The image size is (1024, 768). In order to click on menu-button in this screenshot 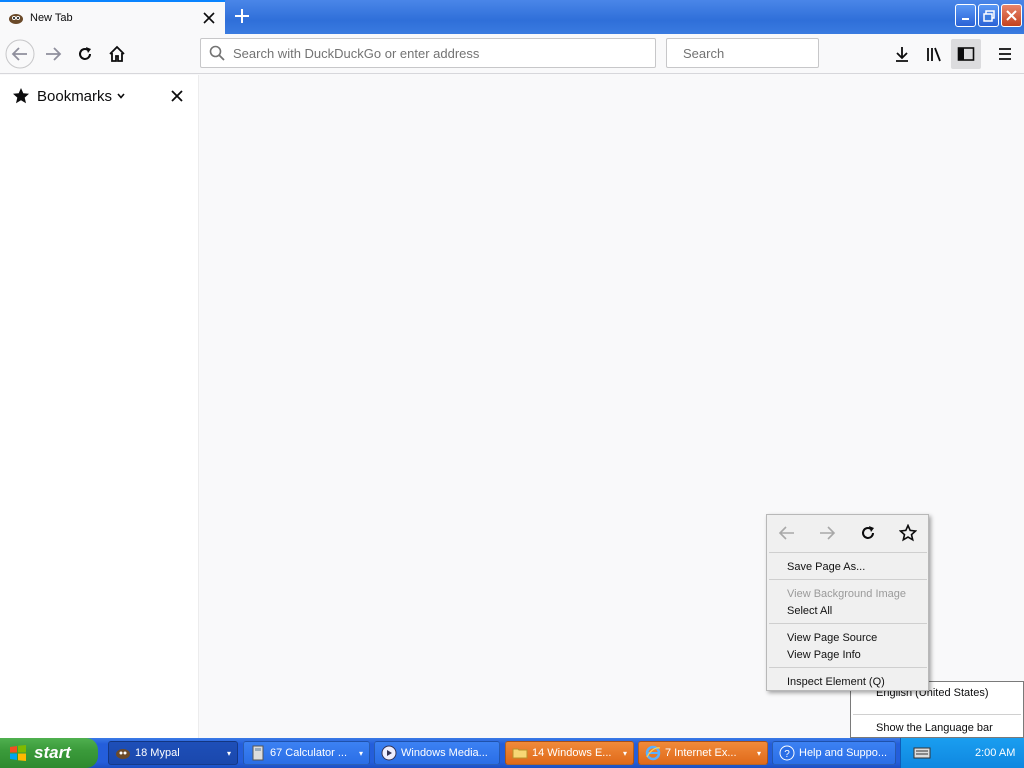, I will do `click(1005, 54)`.